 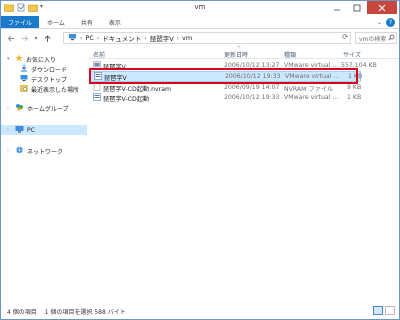 I want to click on vmware-config-icon, so click(x=97, y=98).